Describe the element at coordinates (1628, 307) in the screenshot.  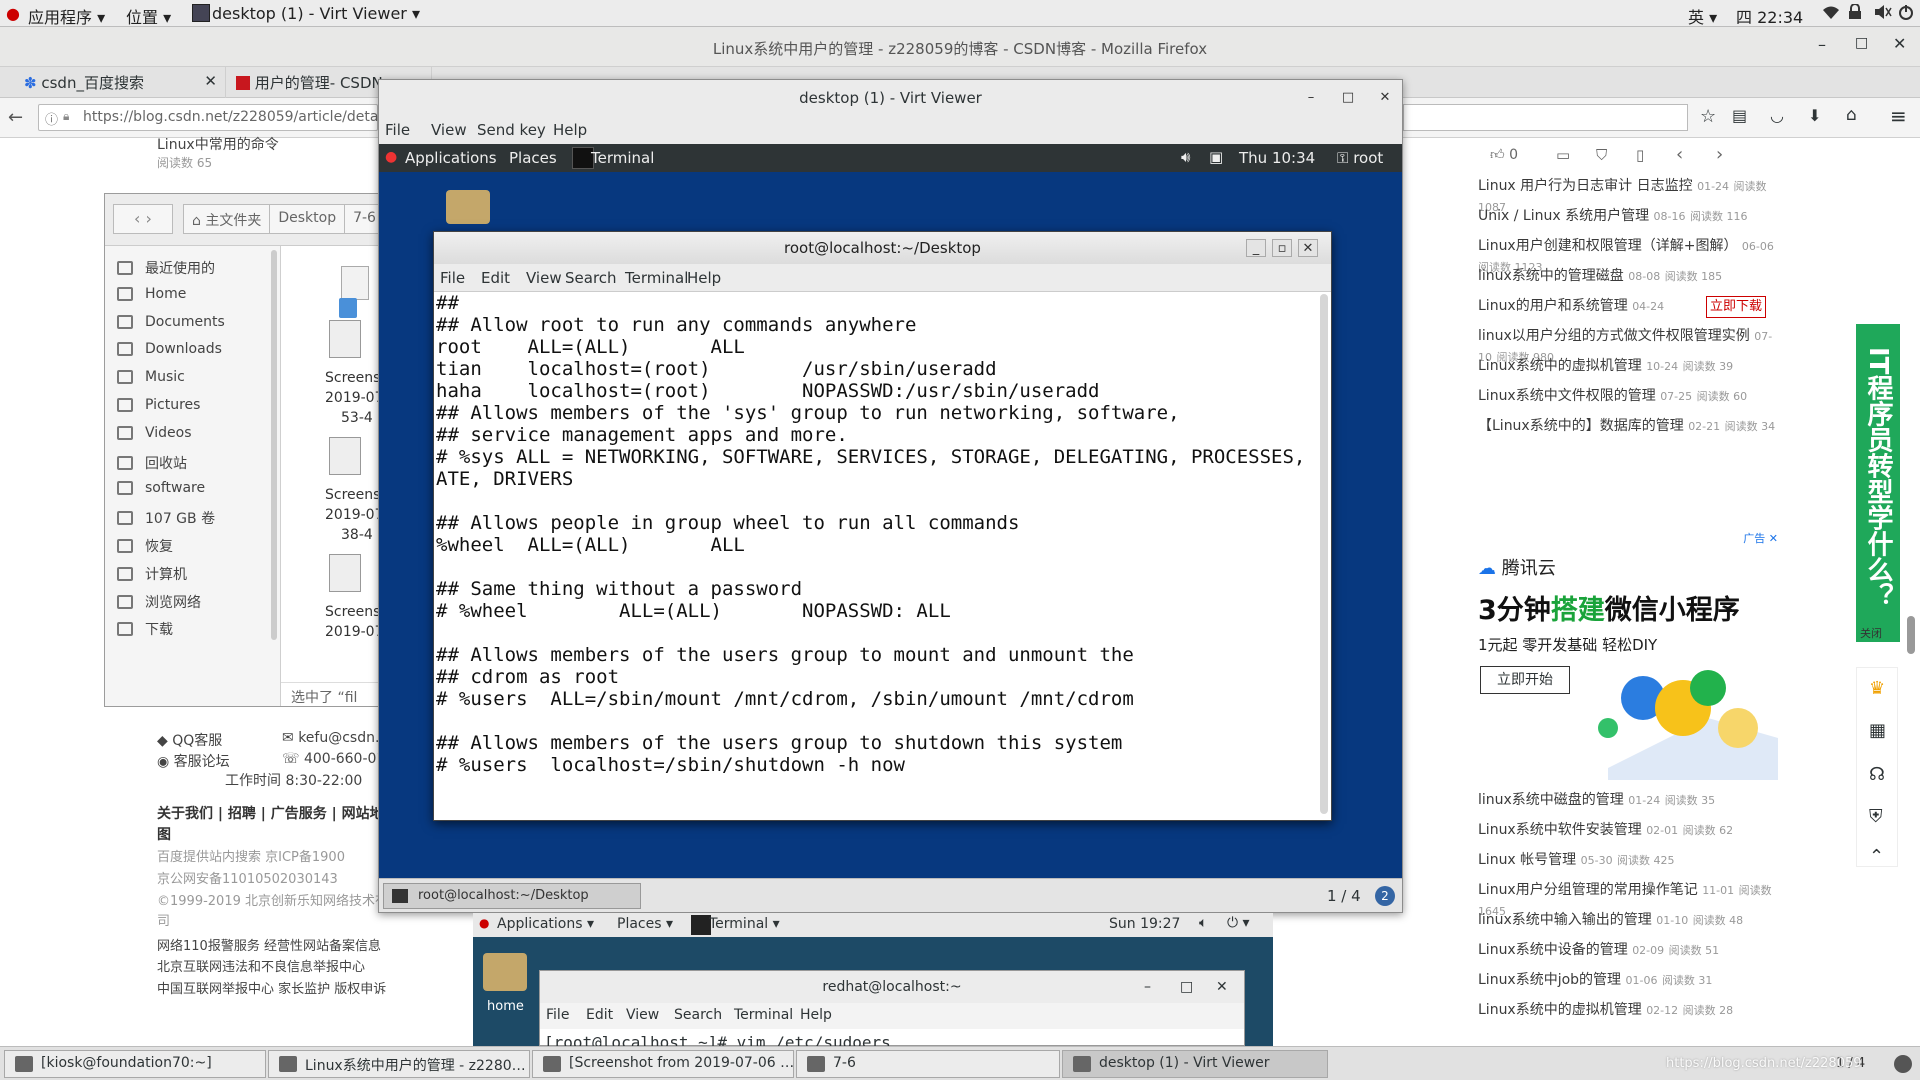
I see `related-article: Linux的用户和系统管理 04-24 立即下载` at that location.